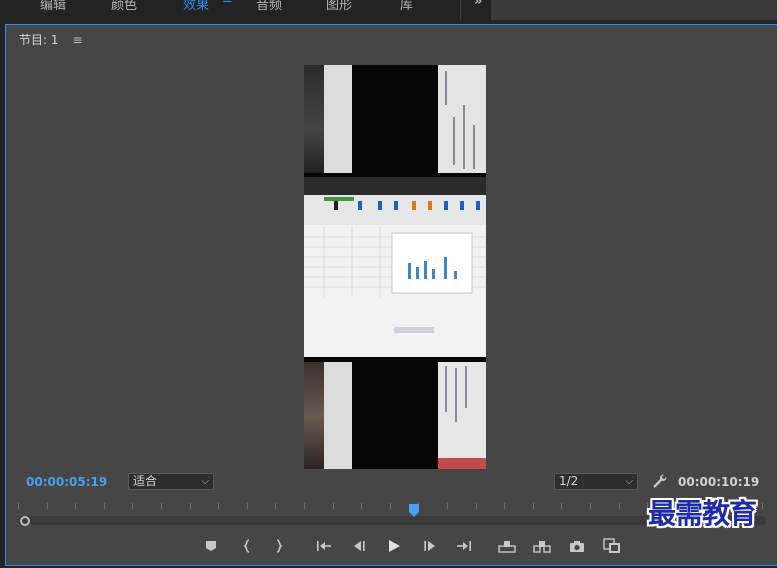 Image resolution: width=777 pixels, height=568 pixels. What do you see at coordinates (339, 6) in the screenshot?
I see `workspace-tab-graphics: 图形` at bounding box center [339, 6].